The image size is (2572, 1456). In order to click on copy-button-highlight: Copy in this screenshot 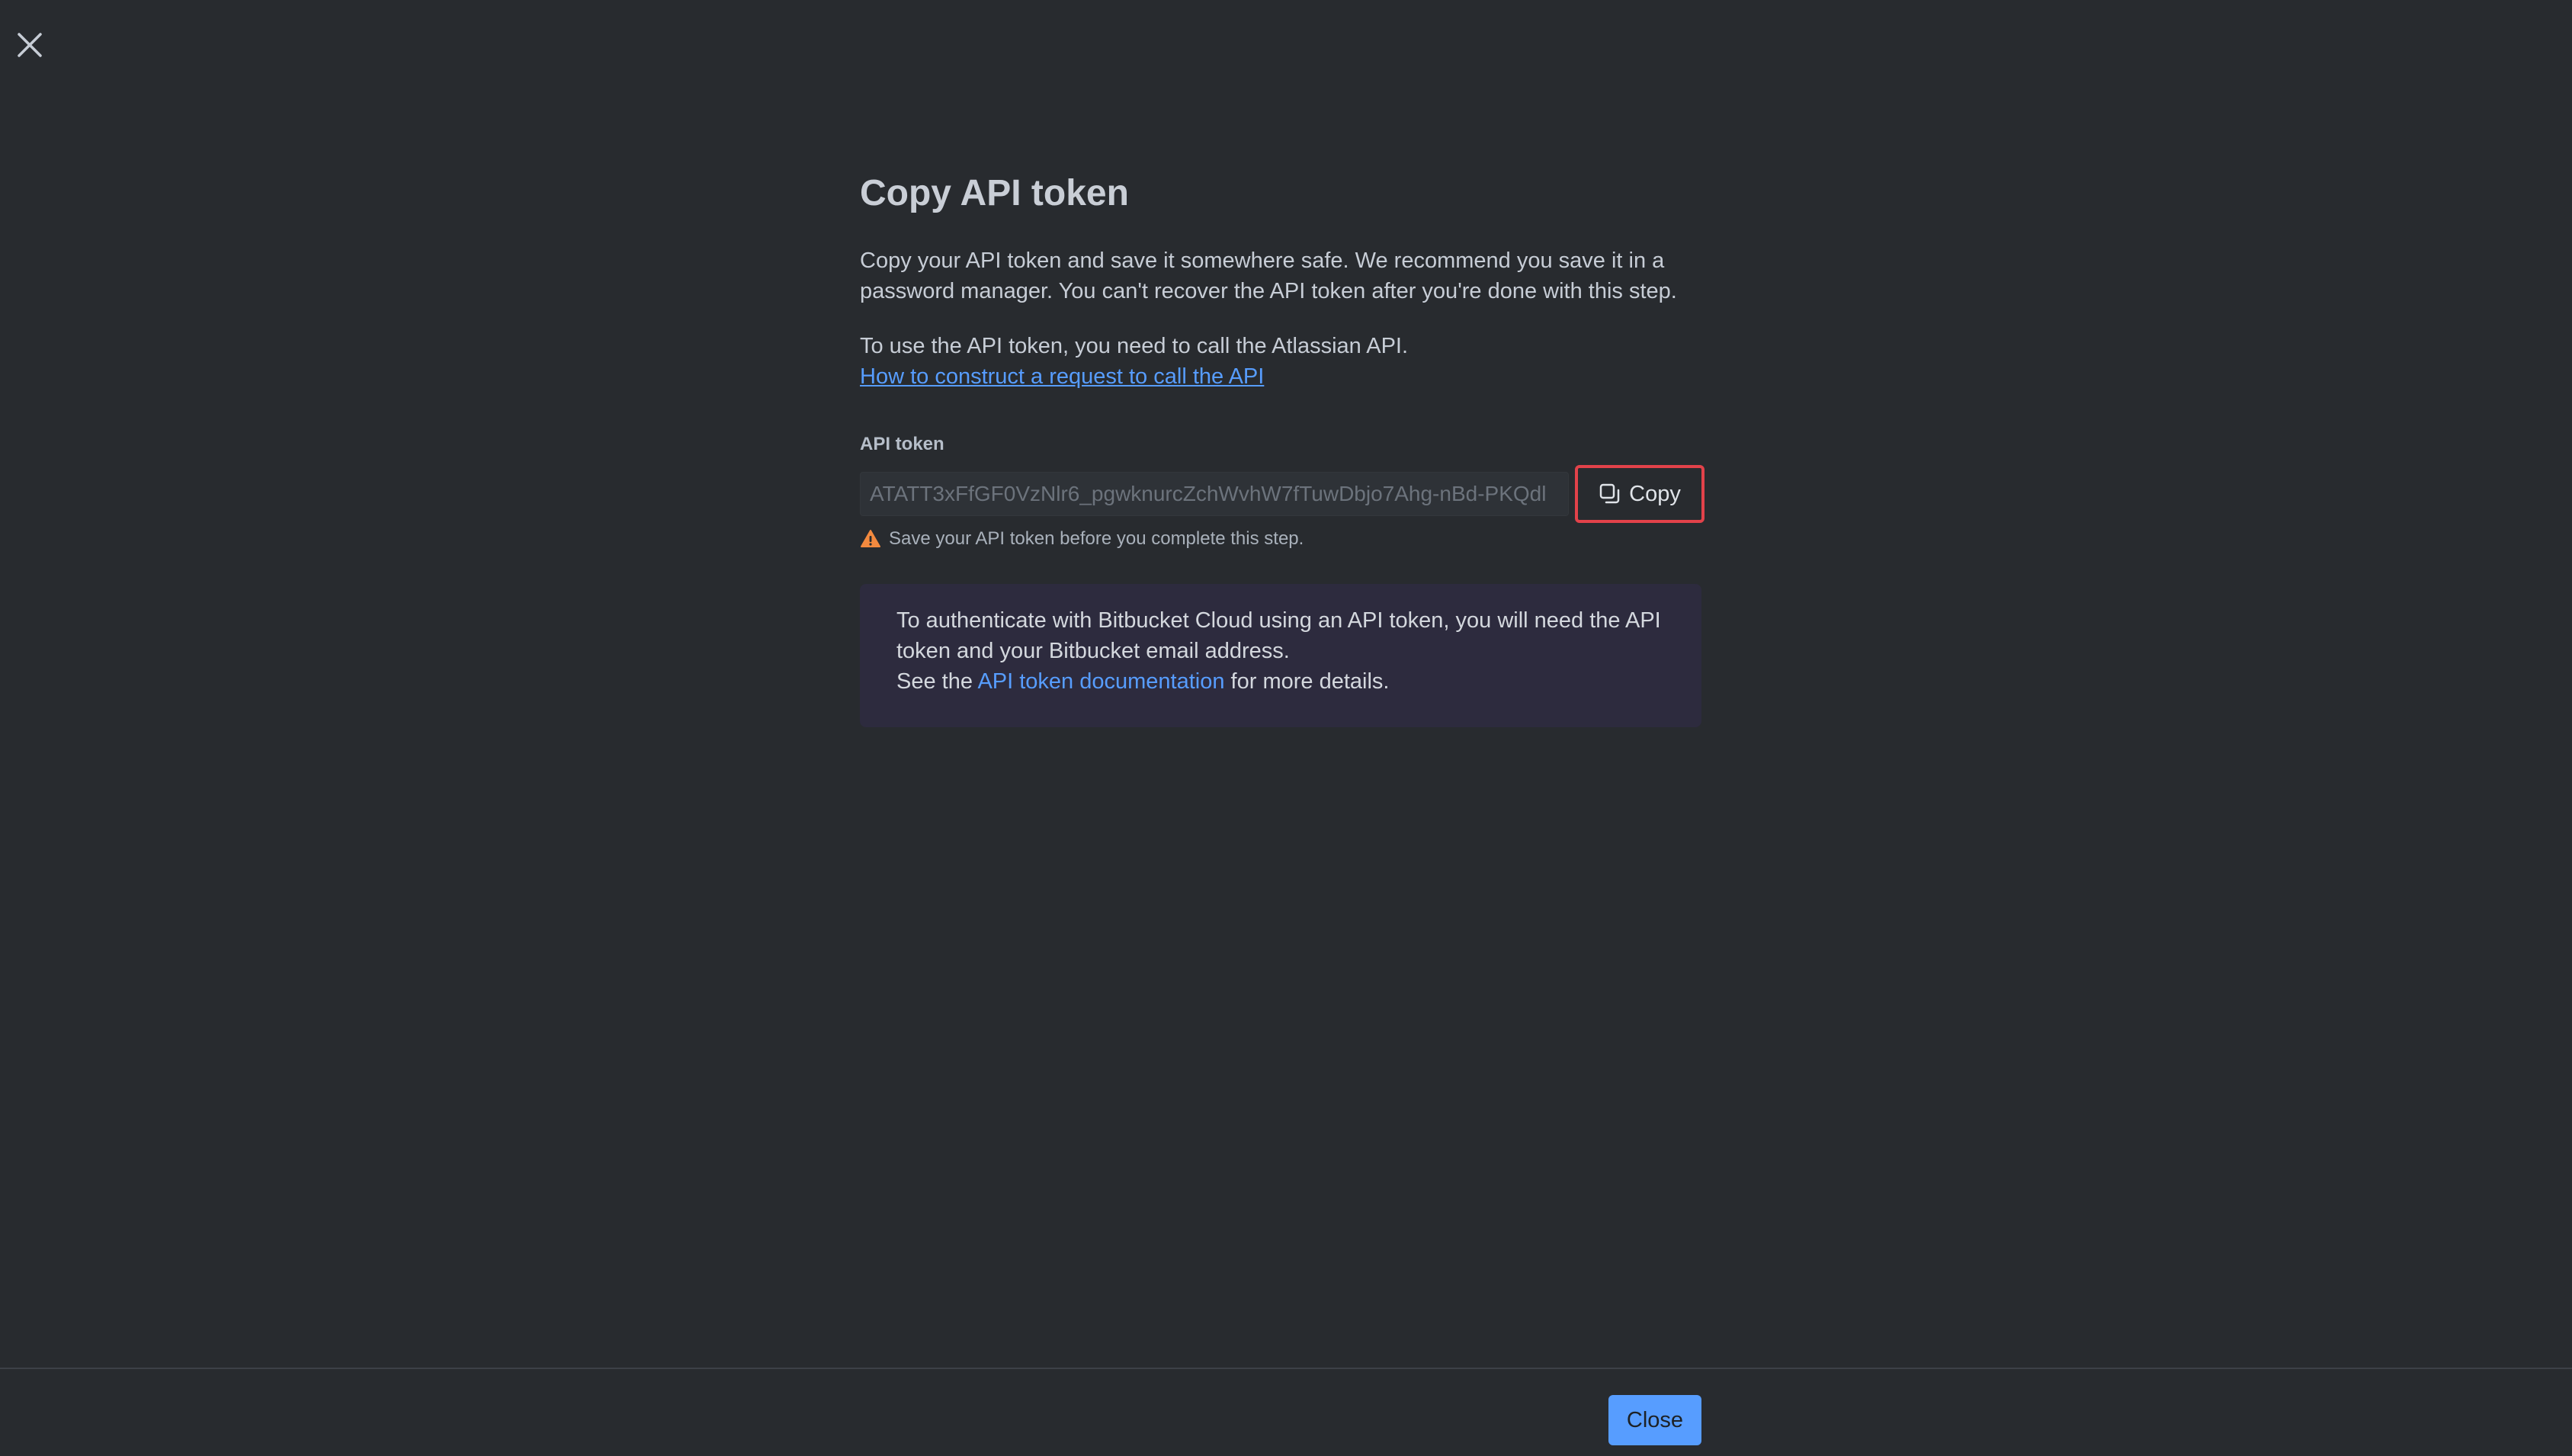, I will do `click(1640, 494)`.